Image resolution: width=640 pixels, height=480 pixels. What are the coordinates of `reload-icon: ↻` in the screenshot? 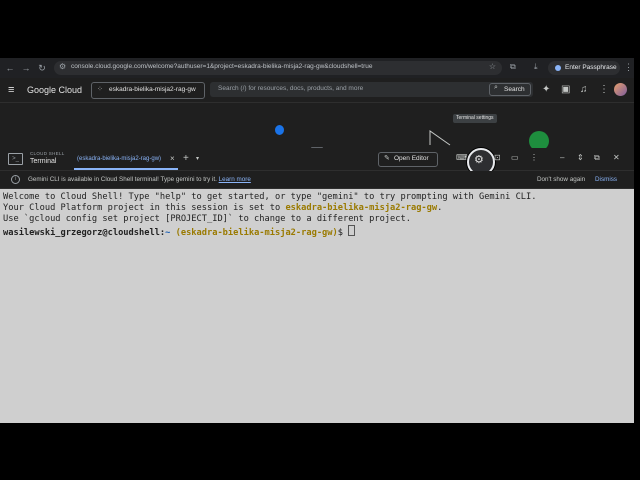 It's located at (42, 68).